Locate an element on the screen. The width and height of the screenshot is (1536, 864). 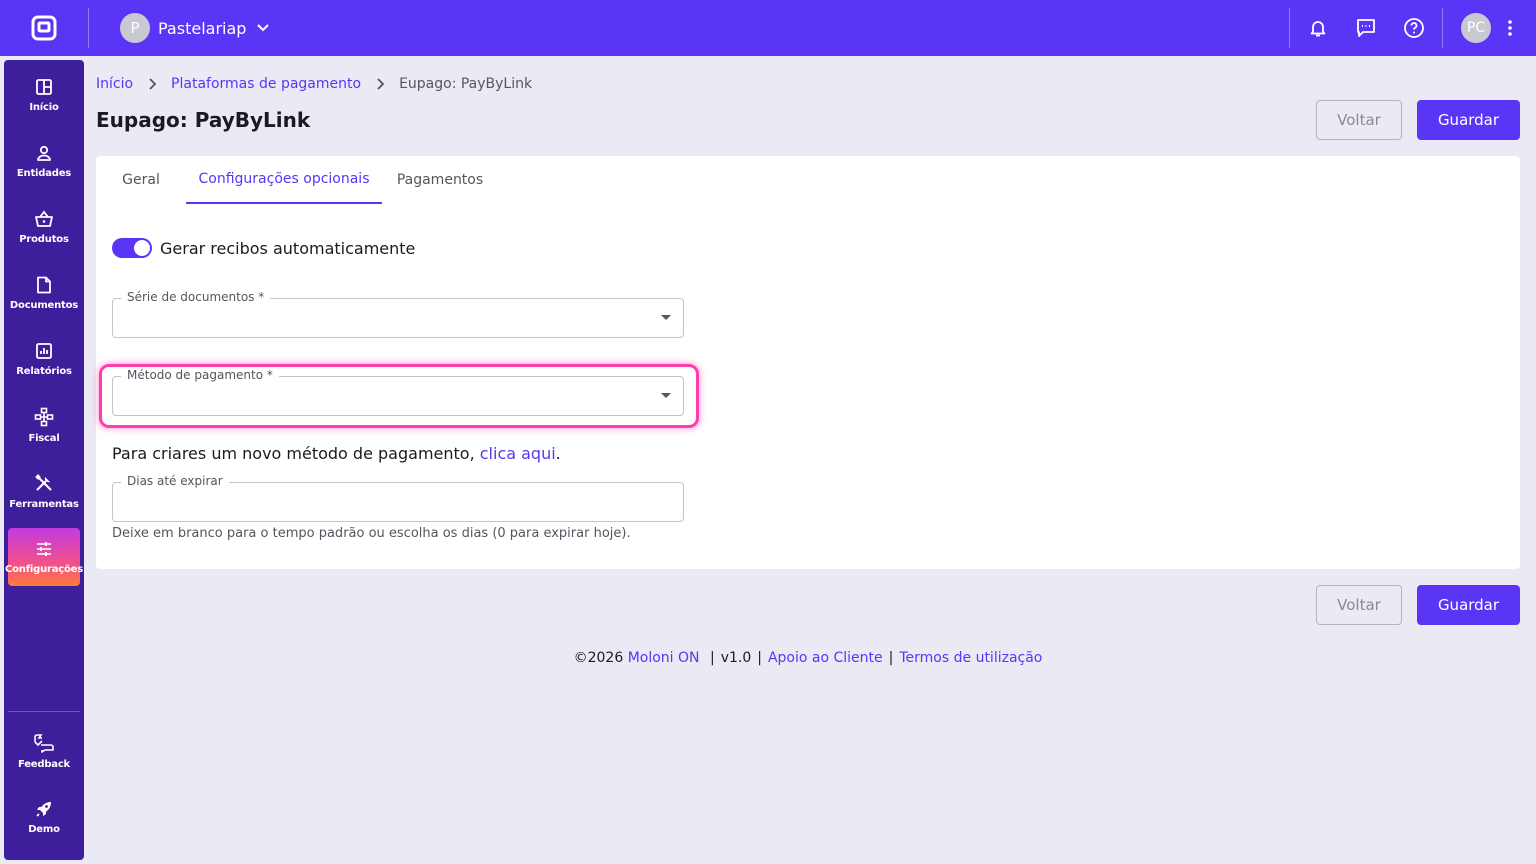
auto-receipts-label: Gerar recibos automaticamente is located at coordinates (288, 248).